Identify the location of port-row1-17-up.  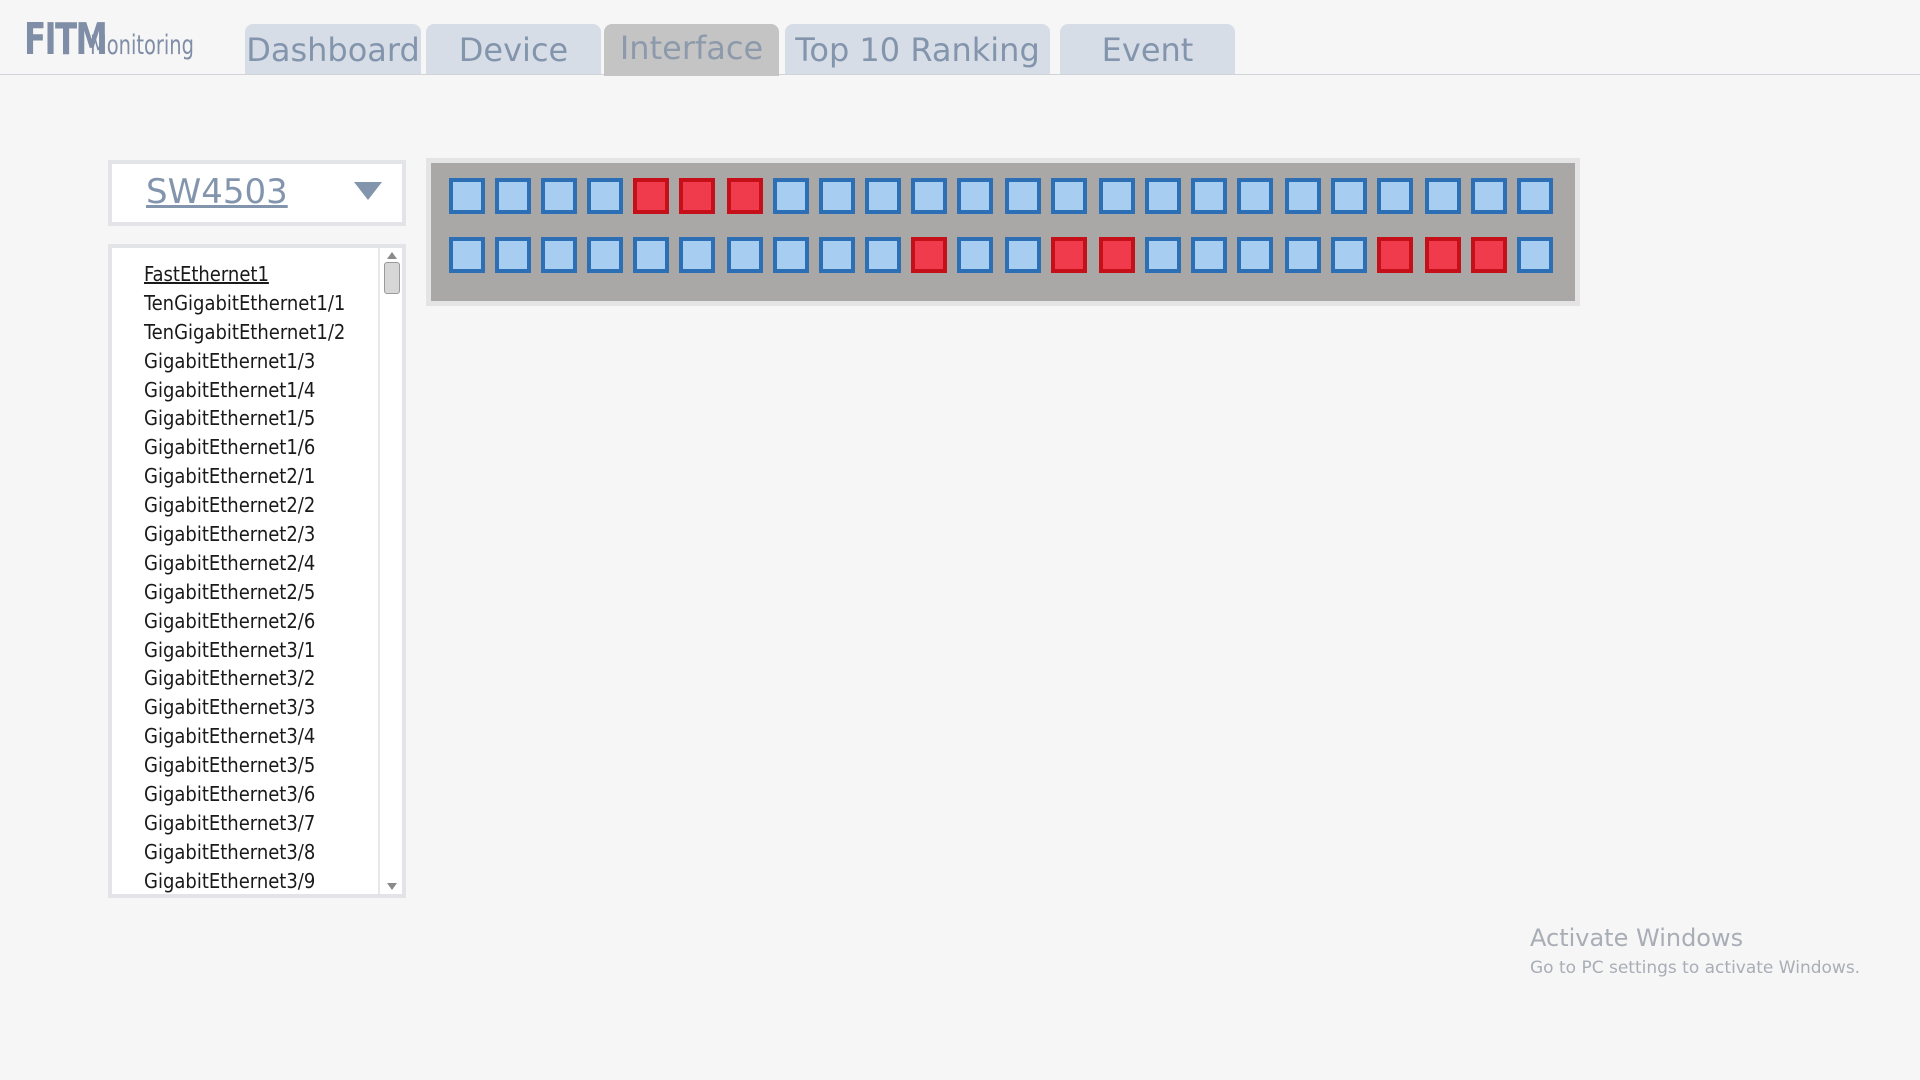
(1209, 196).